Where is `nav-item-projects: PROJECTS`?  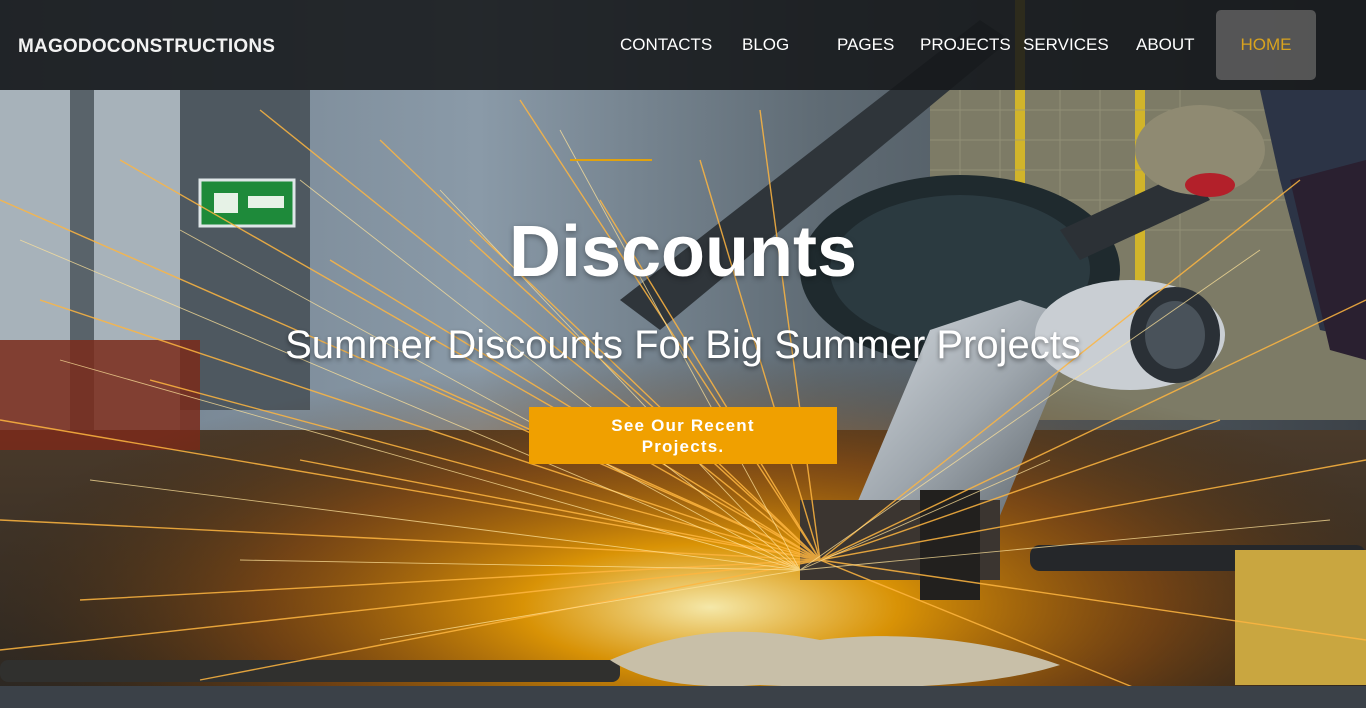
nav-item-projects: PROJECTS is located at coordinates (965, 45).